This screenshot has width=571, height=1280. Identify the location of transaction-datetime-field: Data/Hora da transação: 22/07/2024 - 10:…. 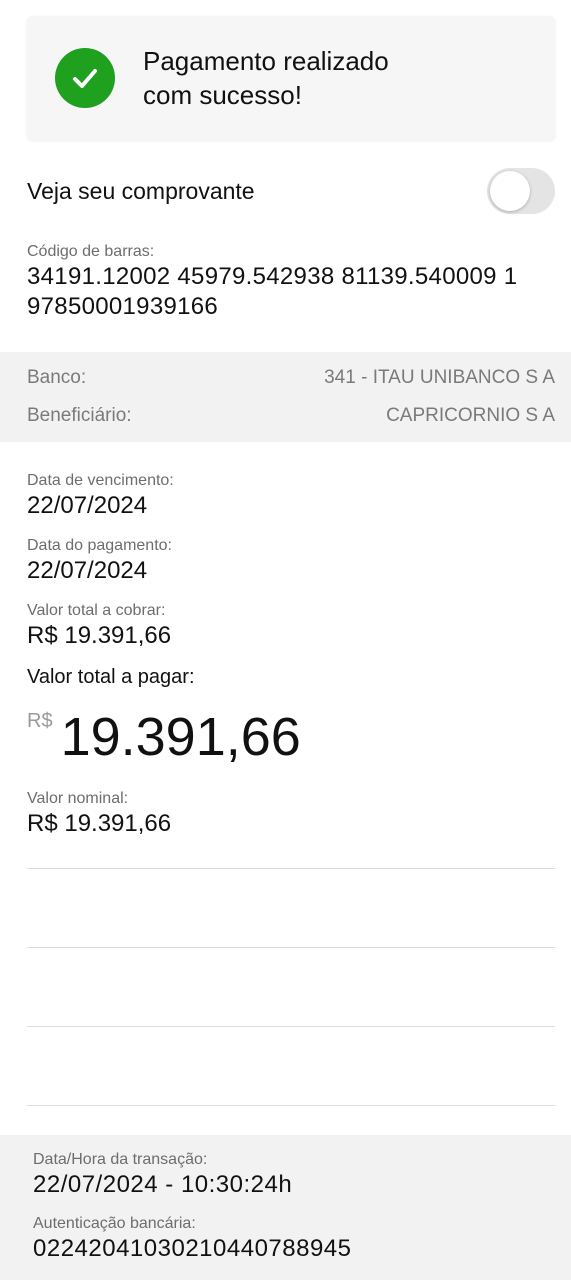
(162, 1175).